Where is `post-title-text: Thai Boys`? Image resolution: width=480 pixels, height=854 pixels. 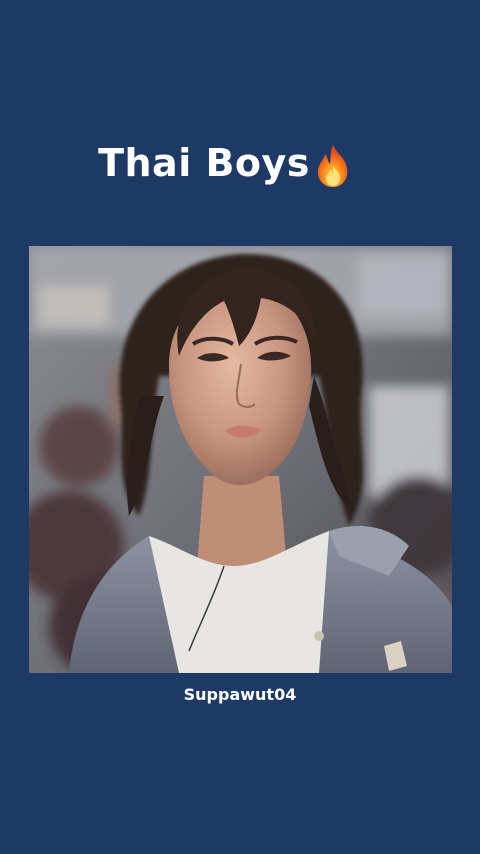 post-title-text: Thai Boys is located at coordinates (204, 163).